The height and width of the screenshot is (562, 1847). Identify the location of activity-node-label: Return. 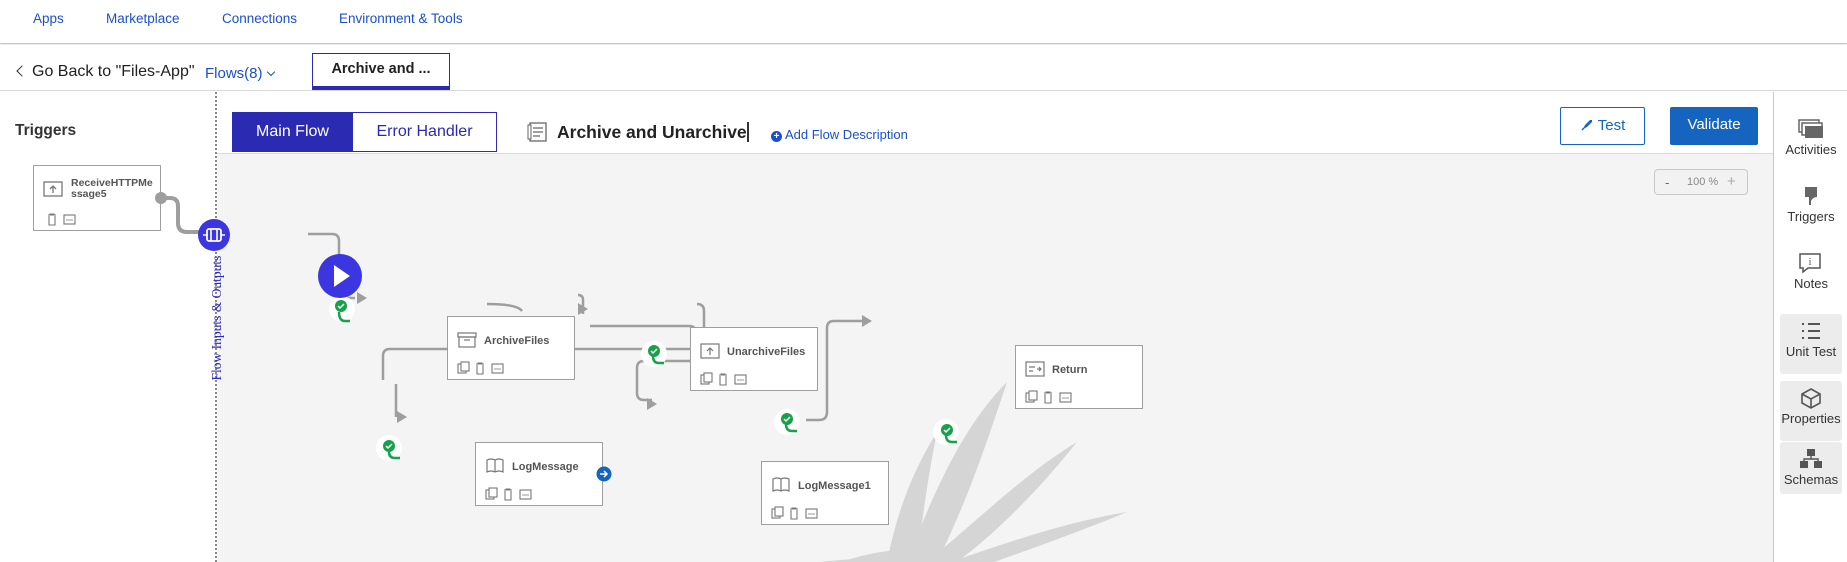
(1070, 370).